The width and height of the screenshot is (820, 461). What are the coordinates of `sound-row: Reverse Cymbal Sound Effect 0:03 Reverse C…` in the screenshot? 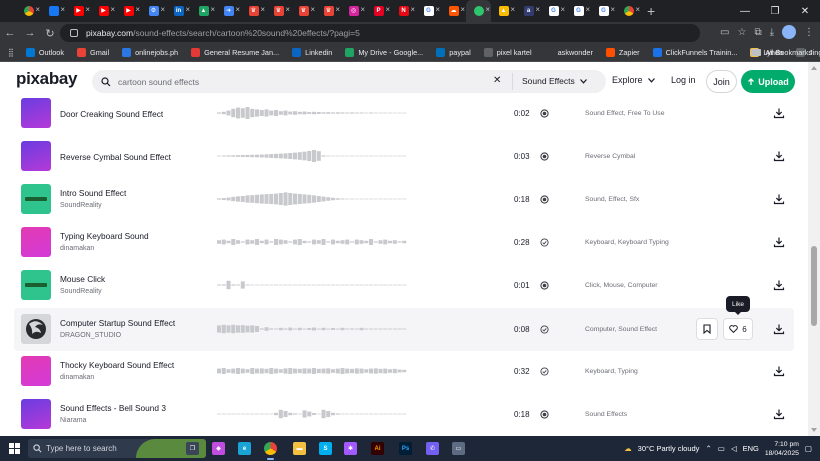 It's located at (404, 156).